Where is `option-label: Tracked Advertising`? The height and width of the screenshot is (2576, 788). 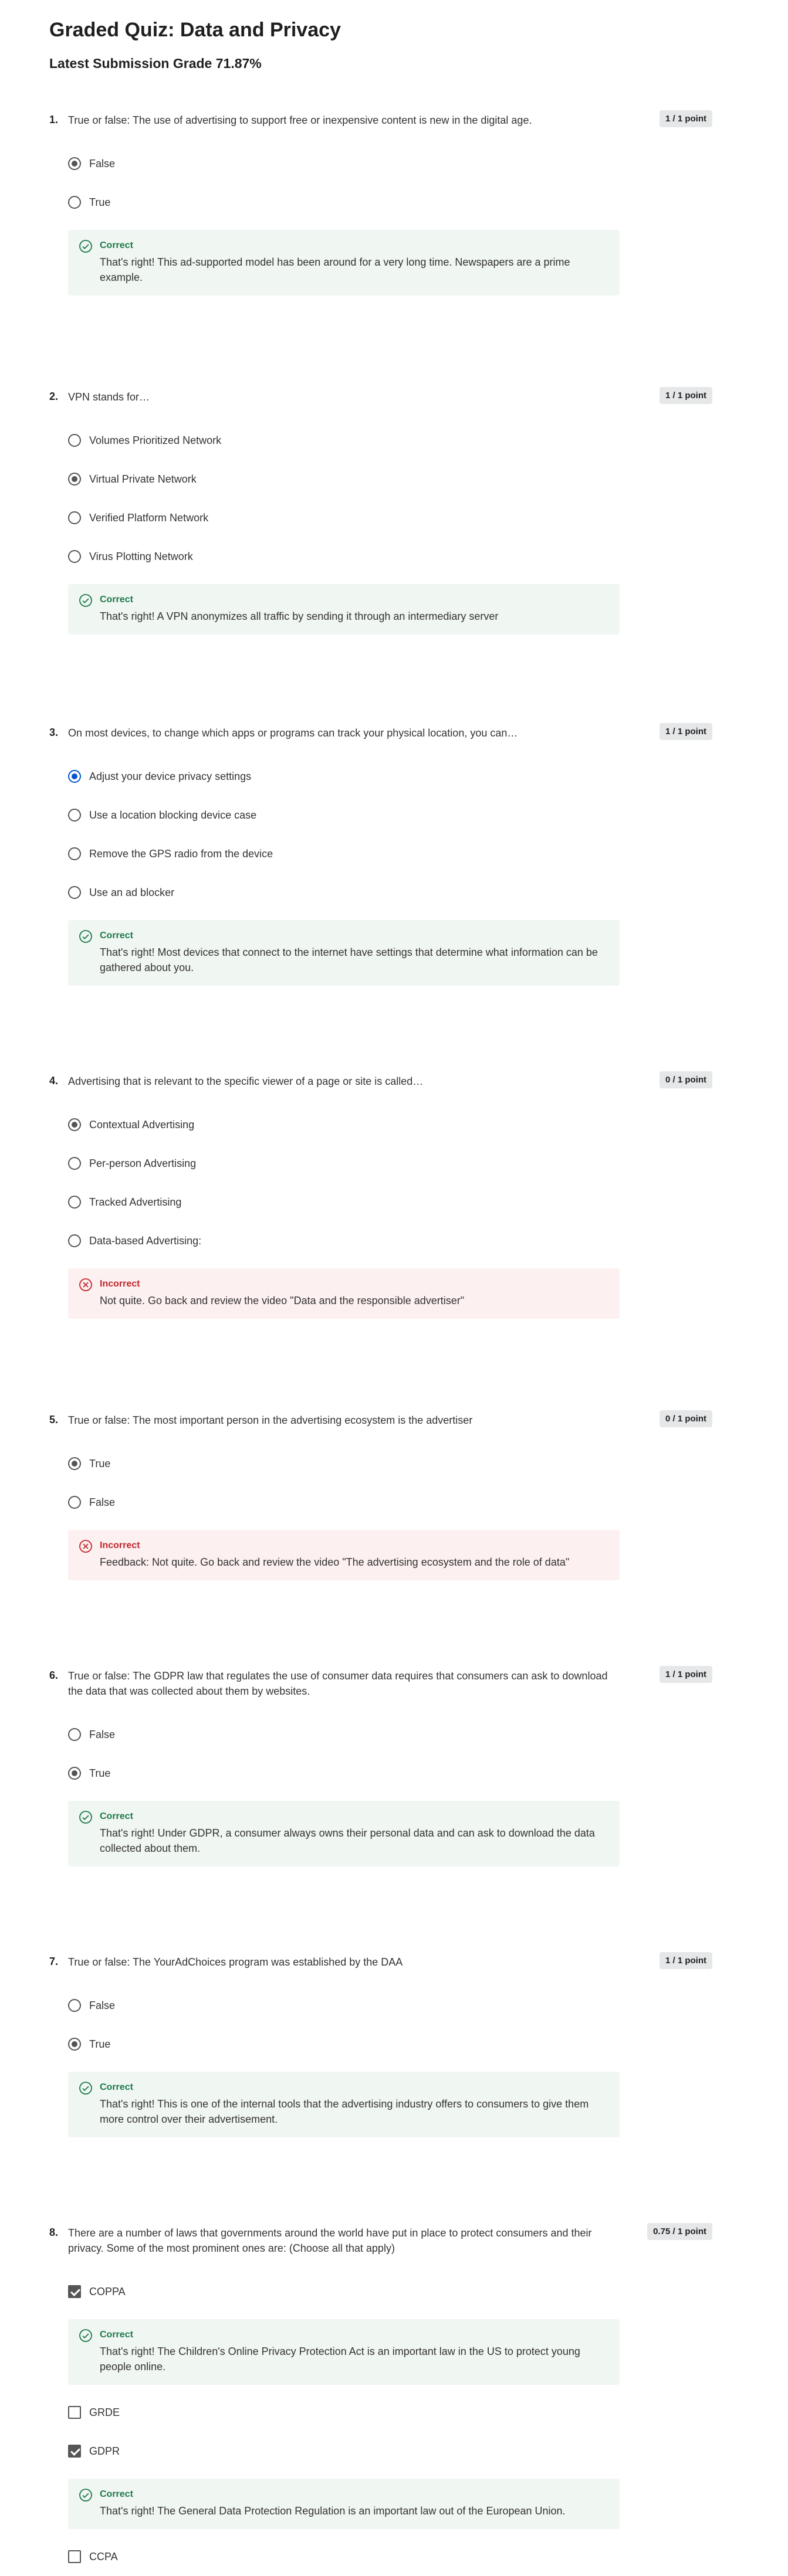 option-label: Tracked Advertising is located at coordinates (135, 1202).